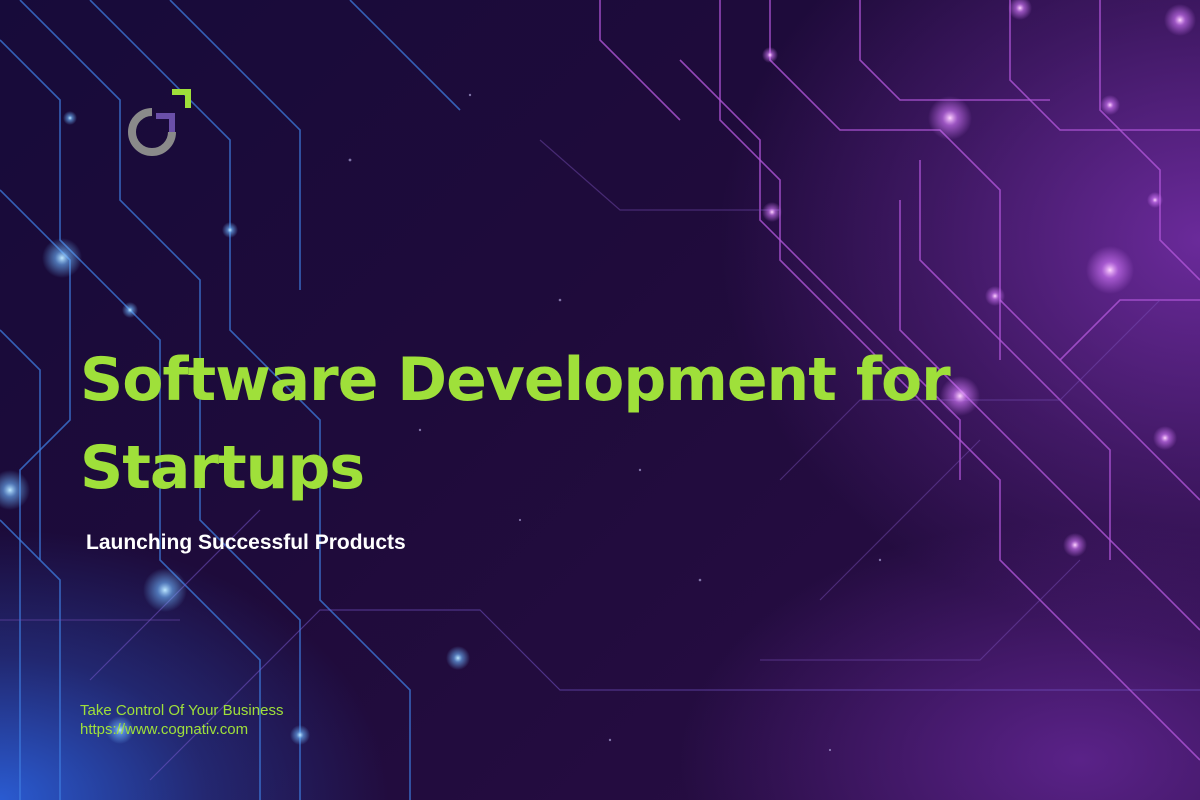 The height and width of the screenshot is (800, 1200). I want to click on logo-inner-corner, so click(165, 122).